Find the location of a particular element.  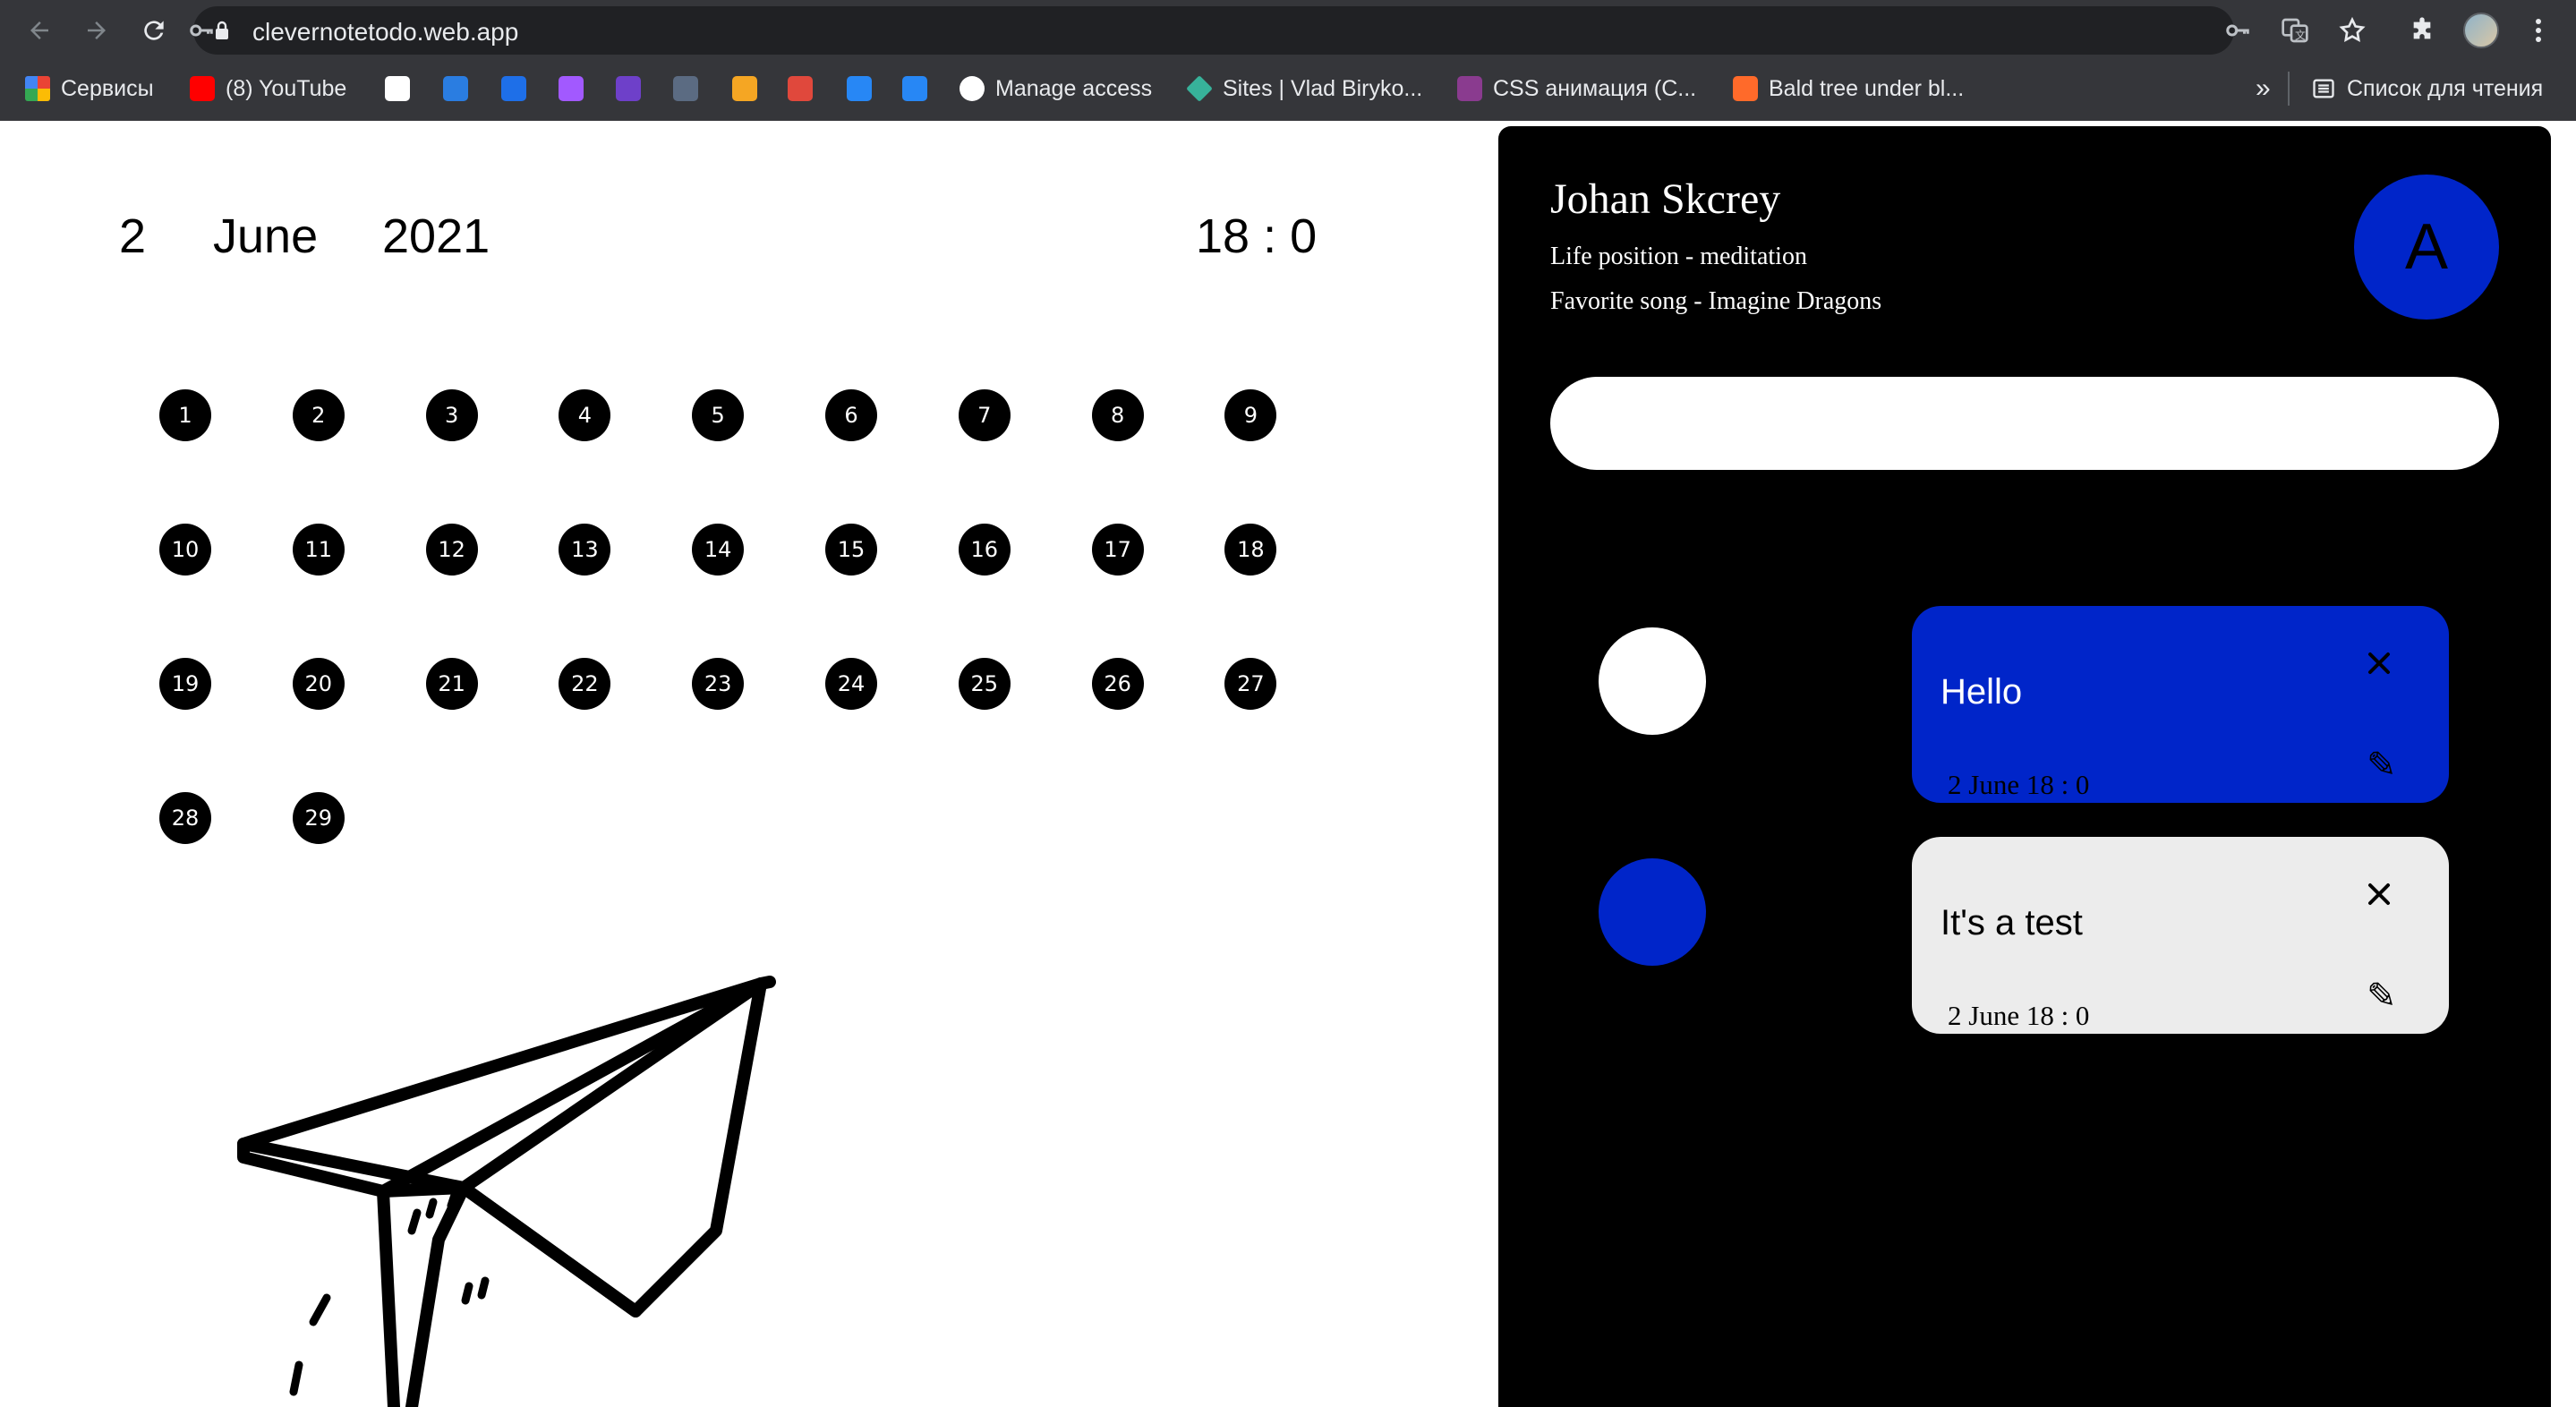

browser-toolbar: clevernotetodo.web.app 文 is located at coordinates (1288, 30).